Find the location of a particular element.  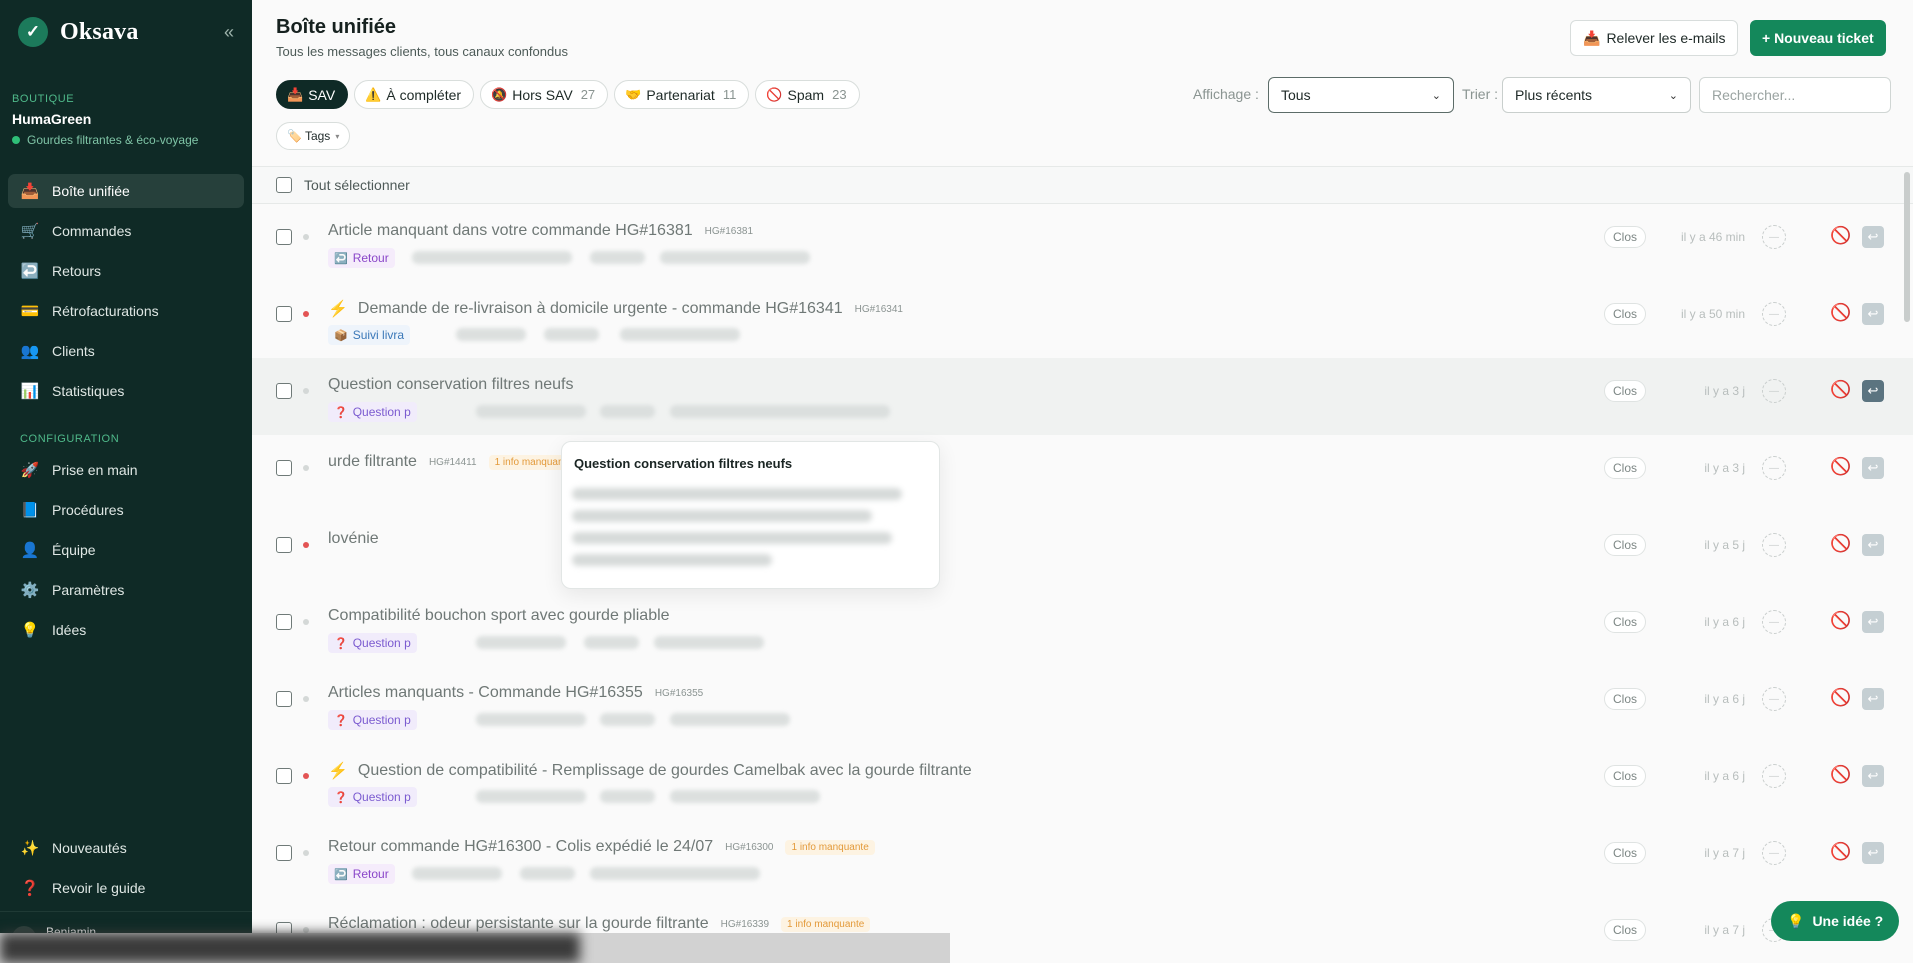

display-select: Tous ⌄ is located at coordinates (1361, 95).